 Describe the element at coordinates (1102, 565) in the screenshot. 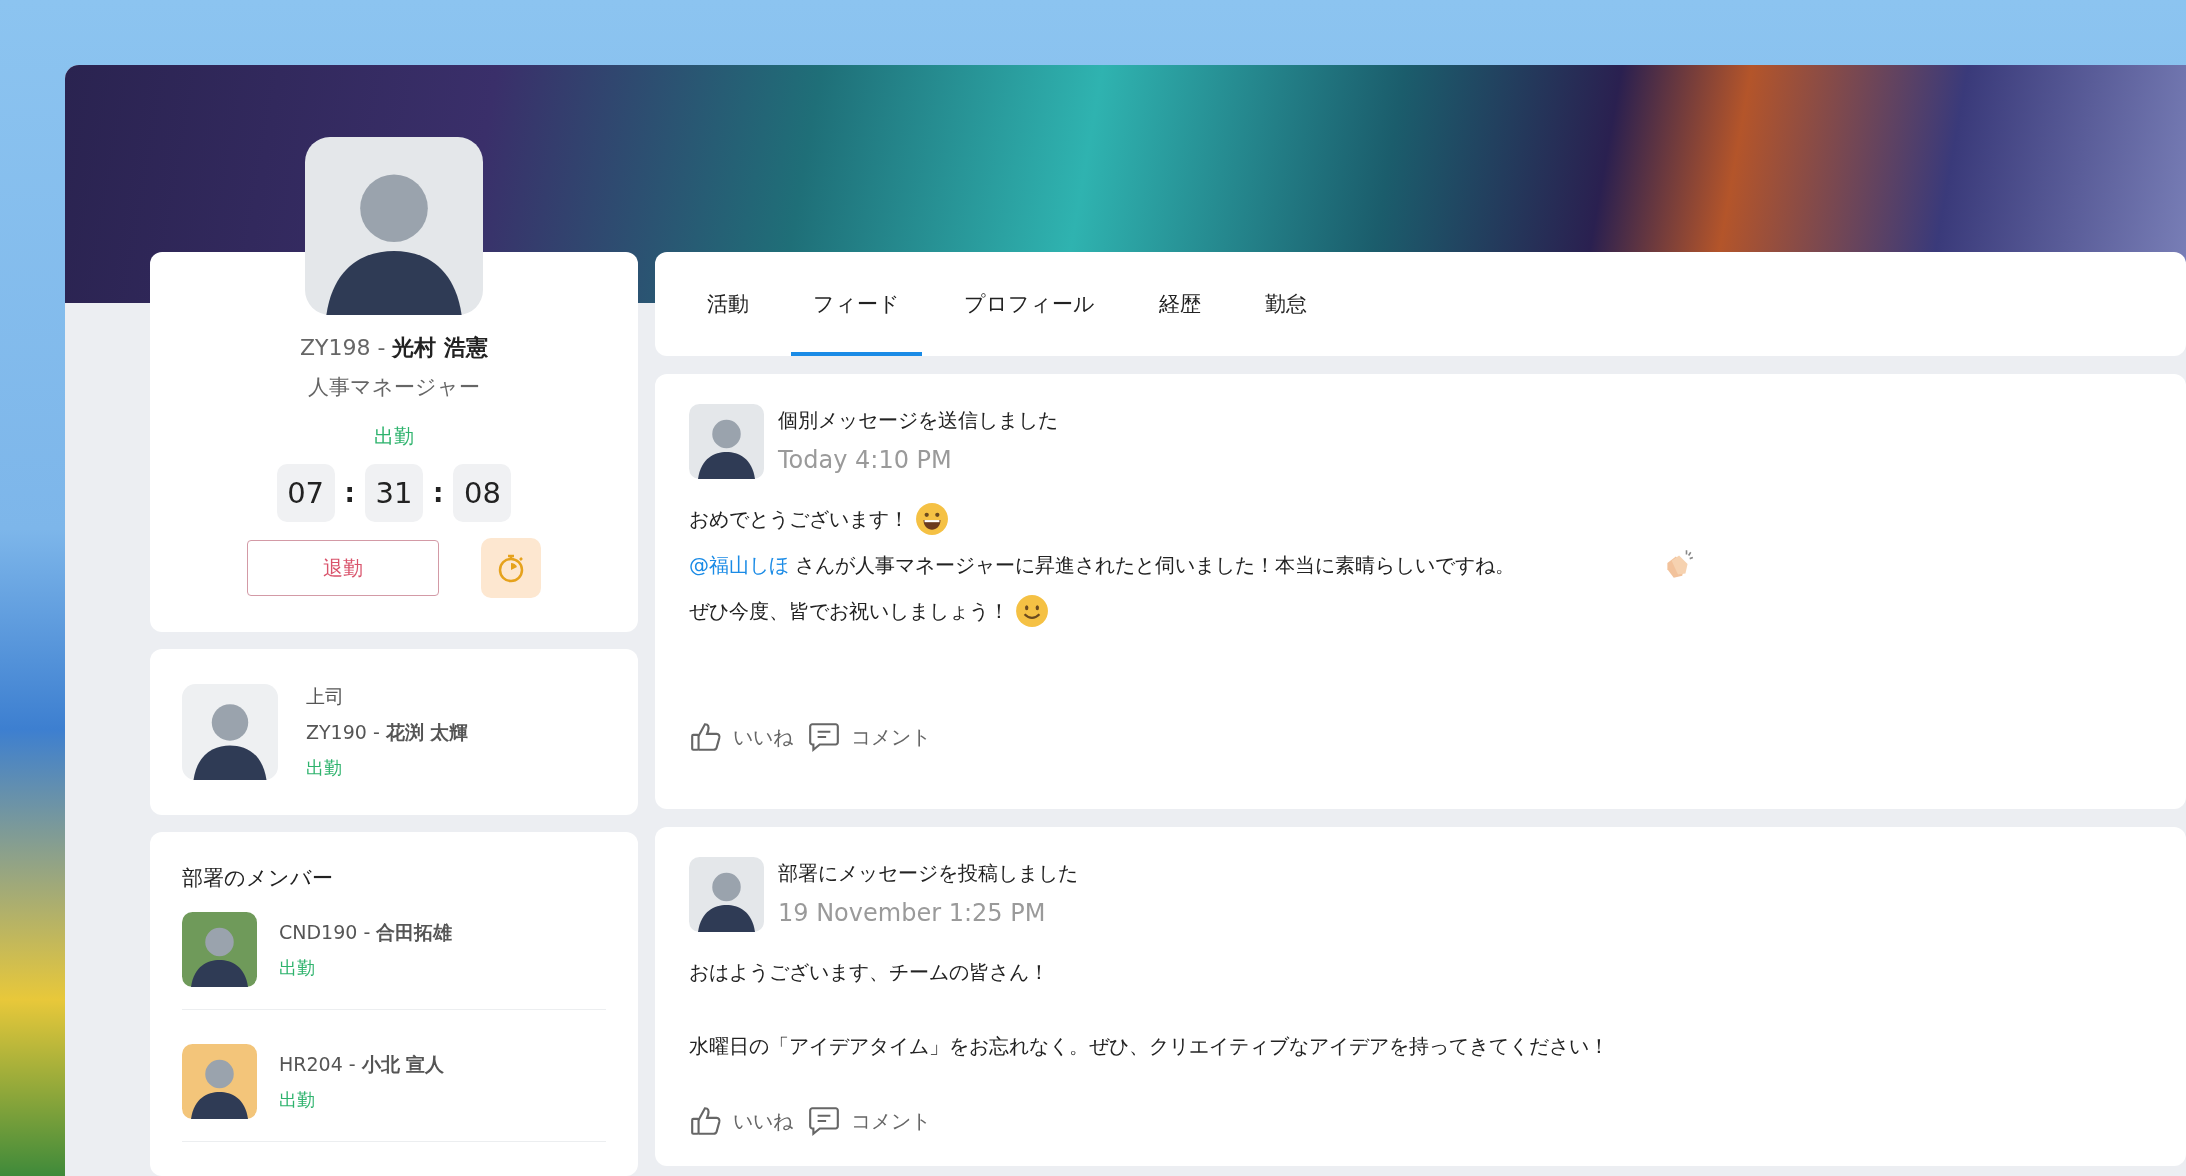

I see `post-text: @福山しほ さんが人事マネージャーに昇進されたと伺いました！本当に素晴らしいですね。` at that location.